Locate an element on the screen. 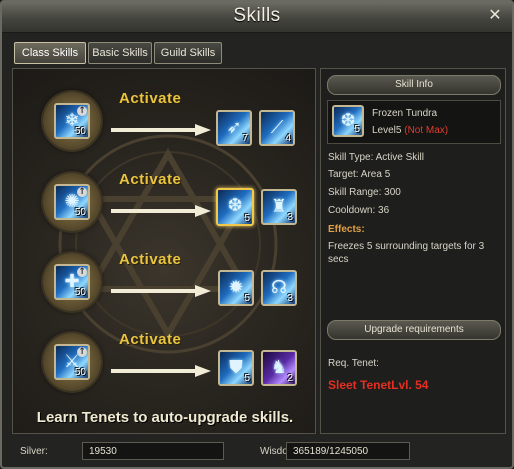 This screenshot has height=469, width=514. silver-value: 19530 is located at coordinates (153, 451).